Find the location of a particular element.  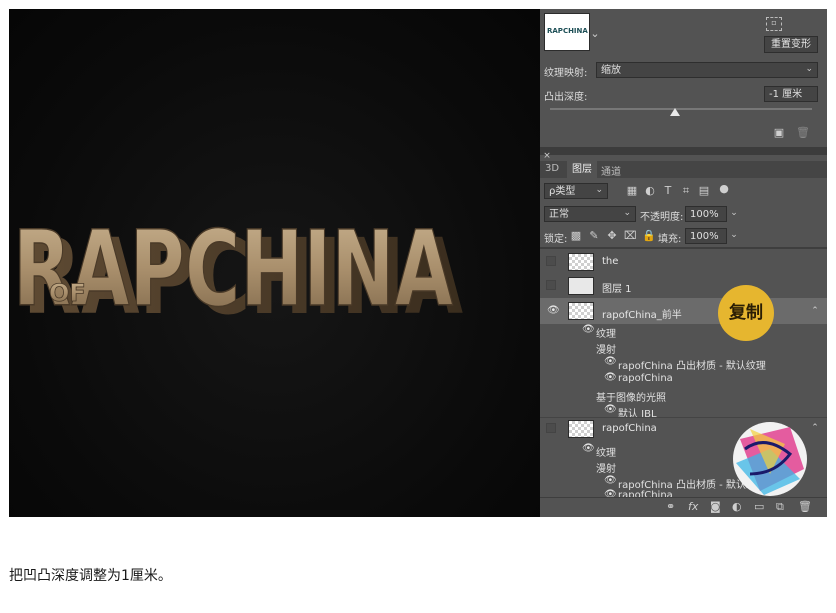

blend-mode-select: 正常 ⌄ is located at coordinates (590, 214).